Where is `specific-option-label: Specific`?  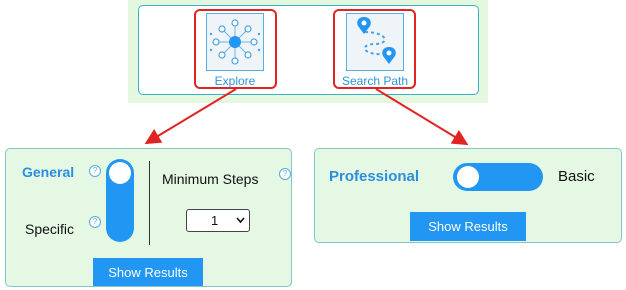 specific-option-label: Specific is located at coordinates (49, 229).